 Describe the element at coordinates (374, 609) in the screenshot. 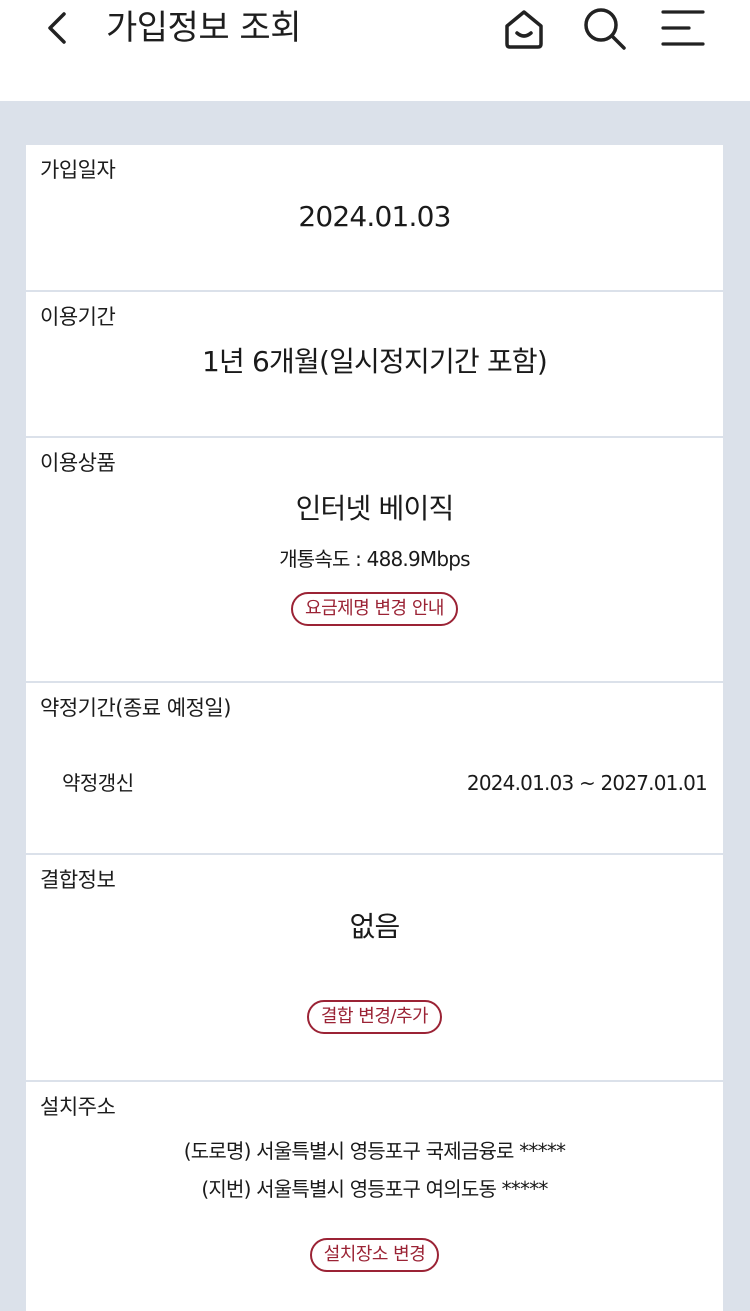

I see `plan-name-change-button: 요금제명 변경 안내` at that location.